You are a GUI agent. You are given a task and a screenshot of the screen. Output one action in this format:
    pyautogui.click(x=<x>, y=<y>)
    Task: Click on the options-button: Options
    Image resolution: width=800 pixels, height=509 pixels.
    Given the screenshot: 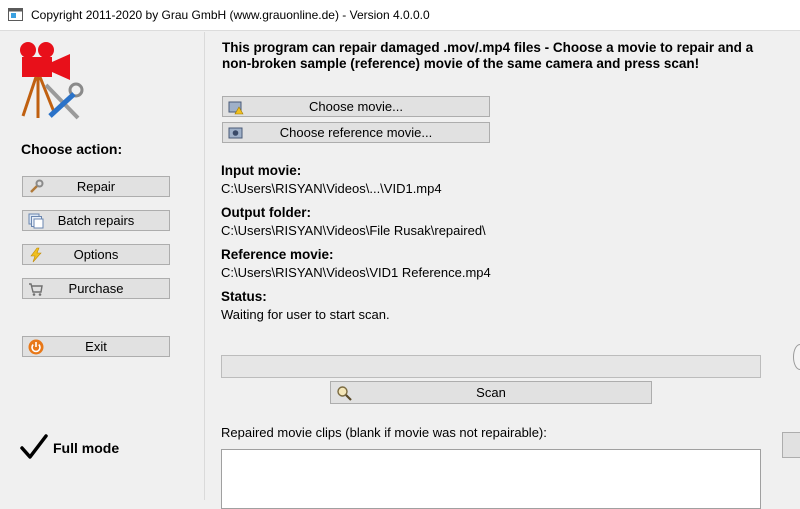 What is the action you would take?
    pyautogui.click(x=96, y=254)
    